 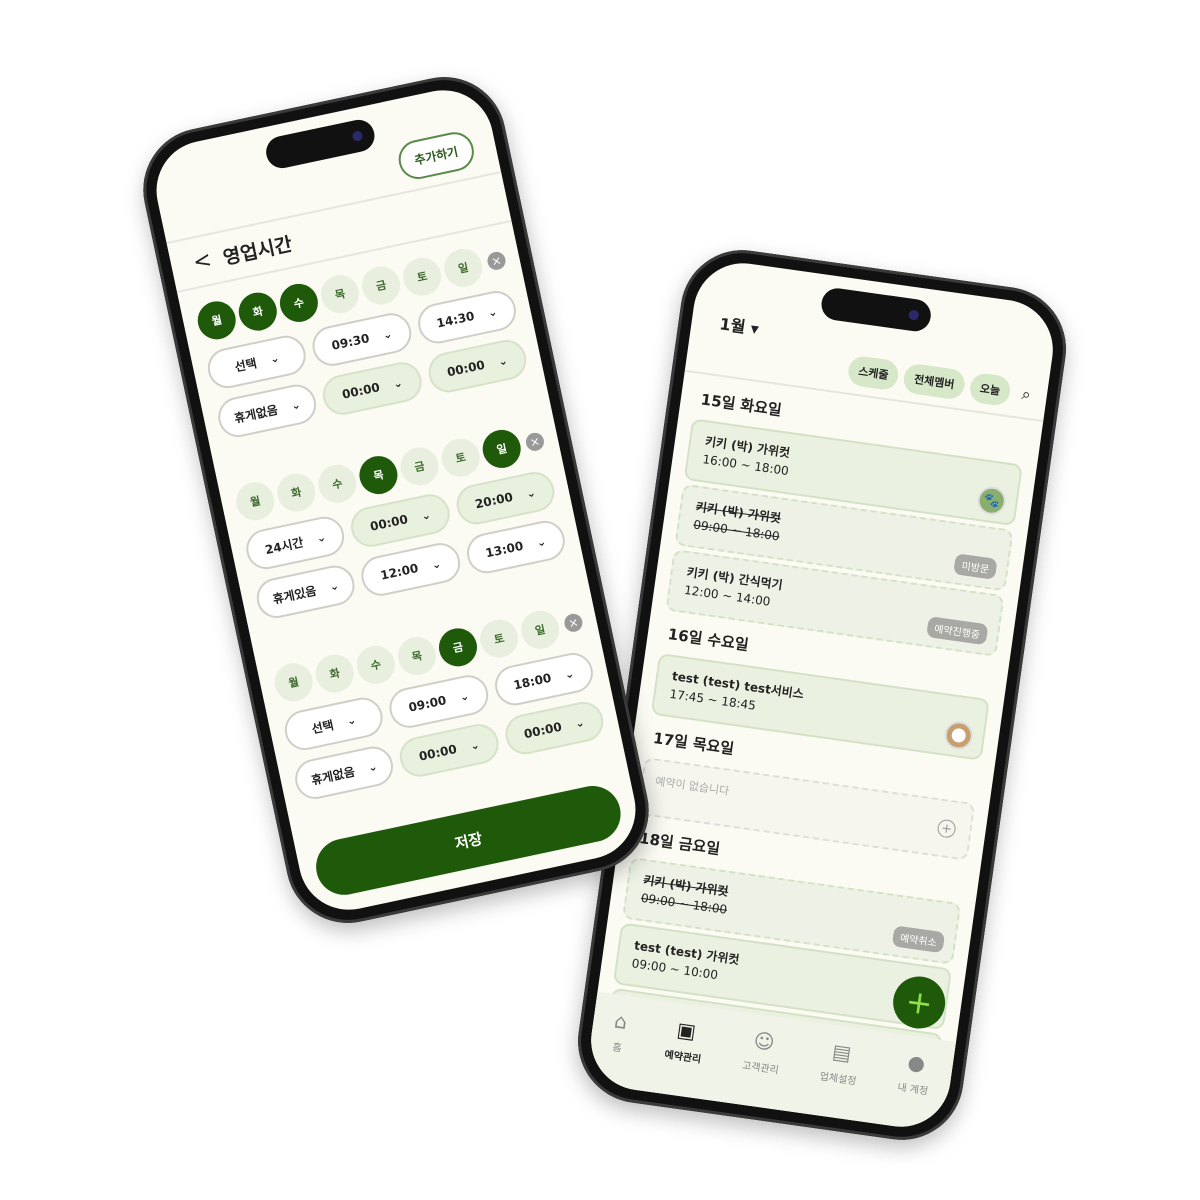 I want to click on status-badge: 미방문, so click(x=975, y=566).